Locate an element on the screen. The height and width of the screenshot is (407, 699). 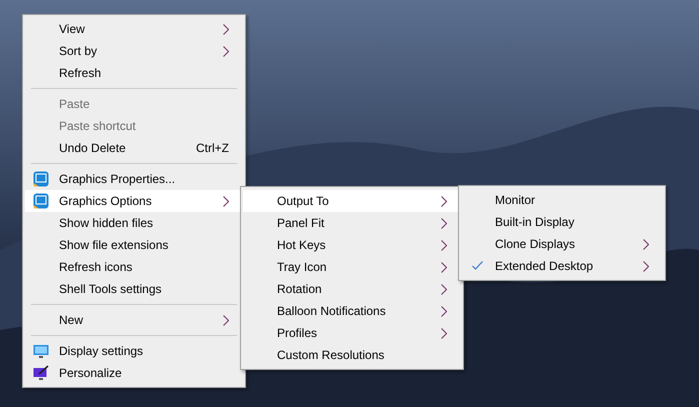
menu-item: Show file extensions is located at coordinates (134, 245).